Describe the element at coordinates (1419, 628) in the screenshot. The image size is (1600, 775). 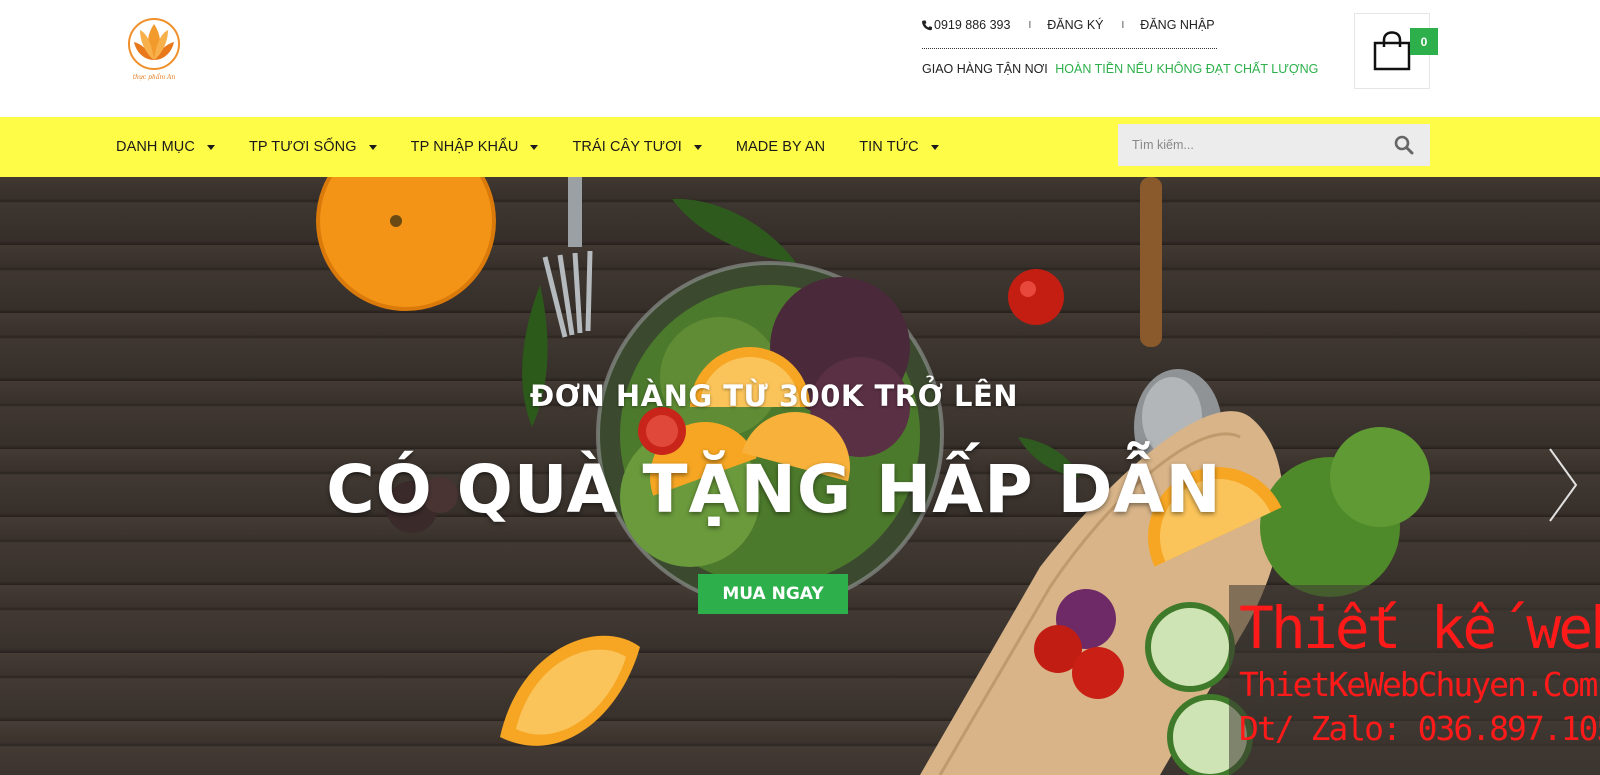
I see `watermark-title: Thiết kế web` at that location.